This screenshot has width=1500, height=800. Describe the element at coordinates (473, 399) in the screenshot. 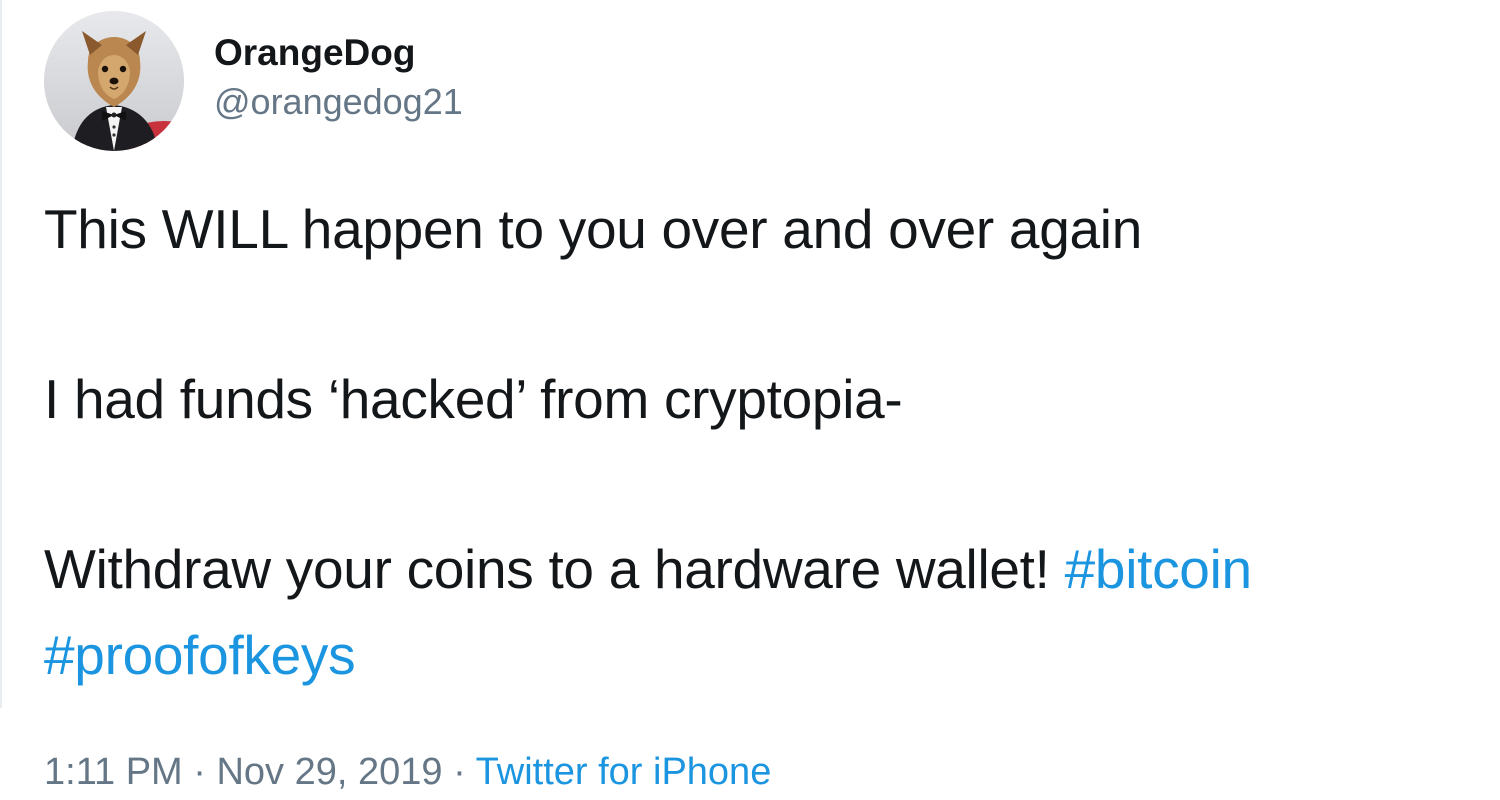

I see `tweet-text-line: I had funds ‘hacked’ from cryptopia-` at that location.